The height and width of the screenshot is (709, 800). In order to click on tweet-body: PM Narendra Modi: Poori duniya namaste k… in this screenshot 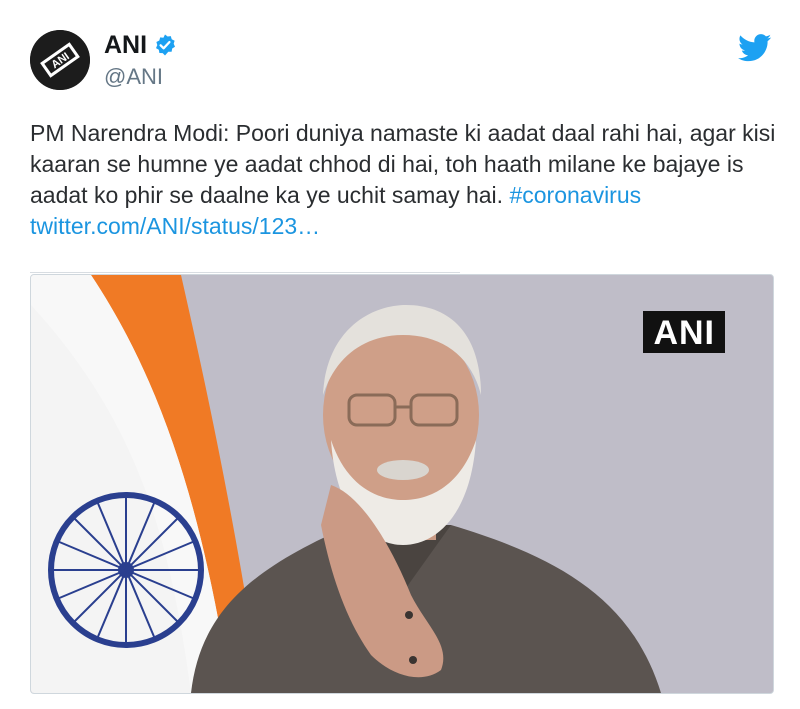, I will do `click(403, 164)`.